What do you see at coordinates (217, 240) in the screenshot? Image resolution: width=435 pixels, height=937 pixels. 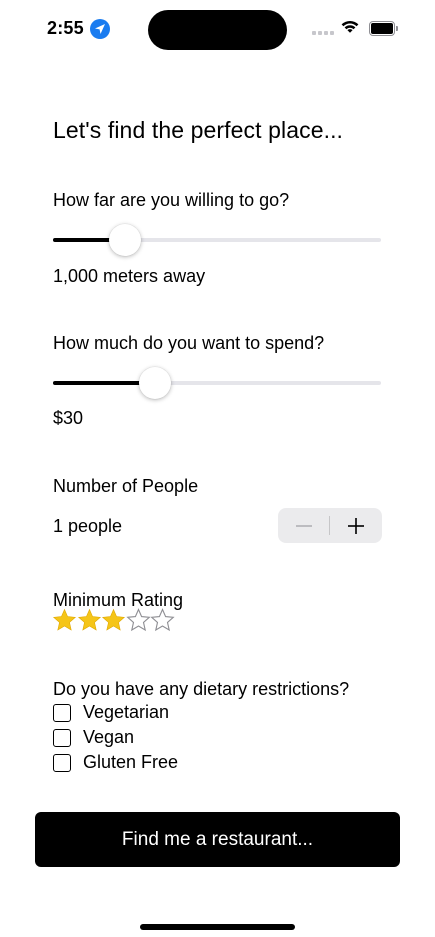 I see `distance-slider` at bounding box center [217, 240].